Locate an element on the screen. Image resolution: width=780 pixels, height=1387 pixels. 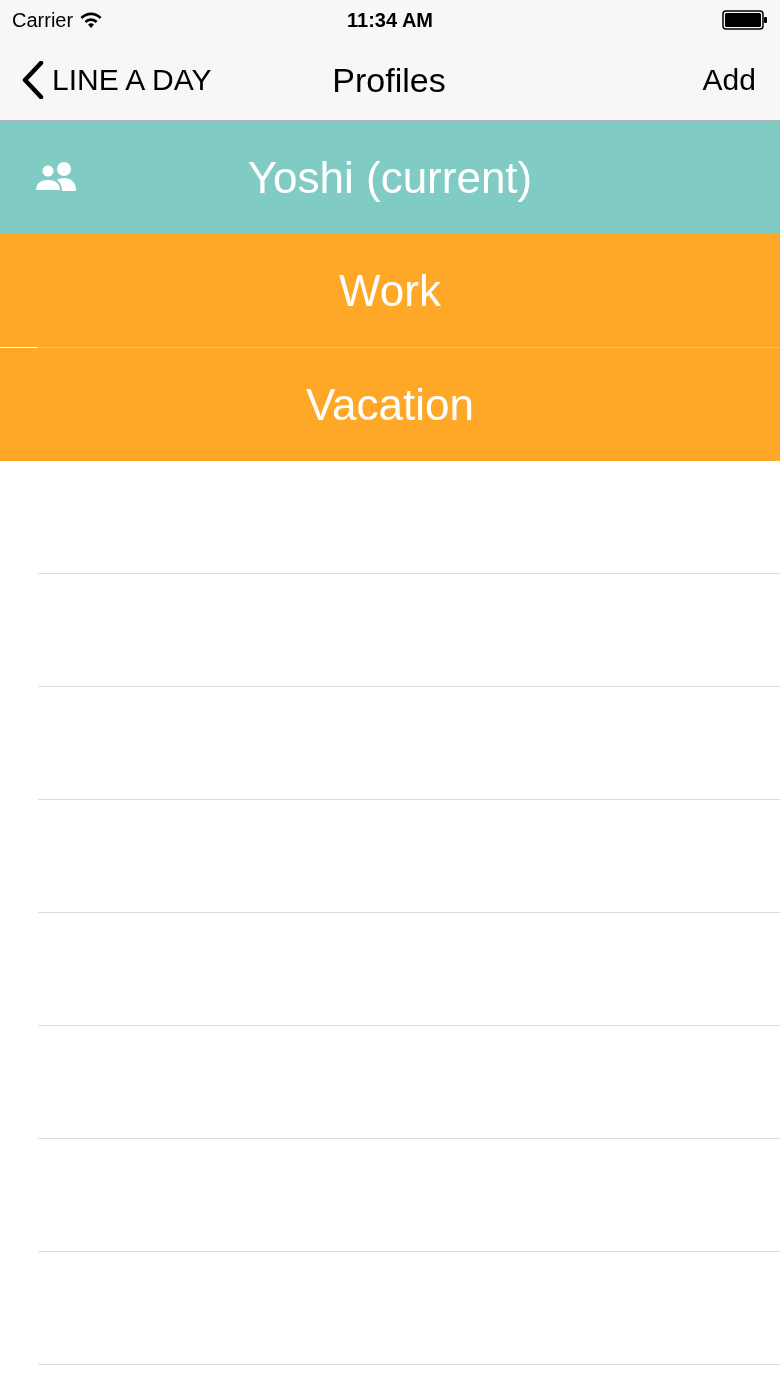
carrier-name: Carrier is located at coordinates (43, 20).